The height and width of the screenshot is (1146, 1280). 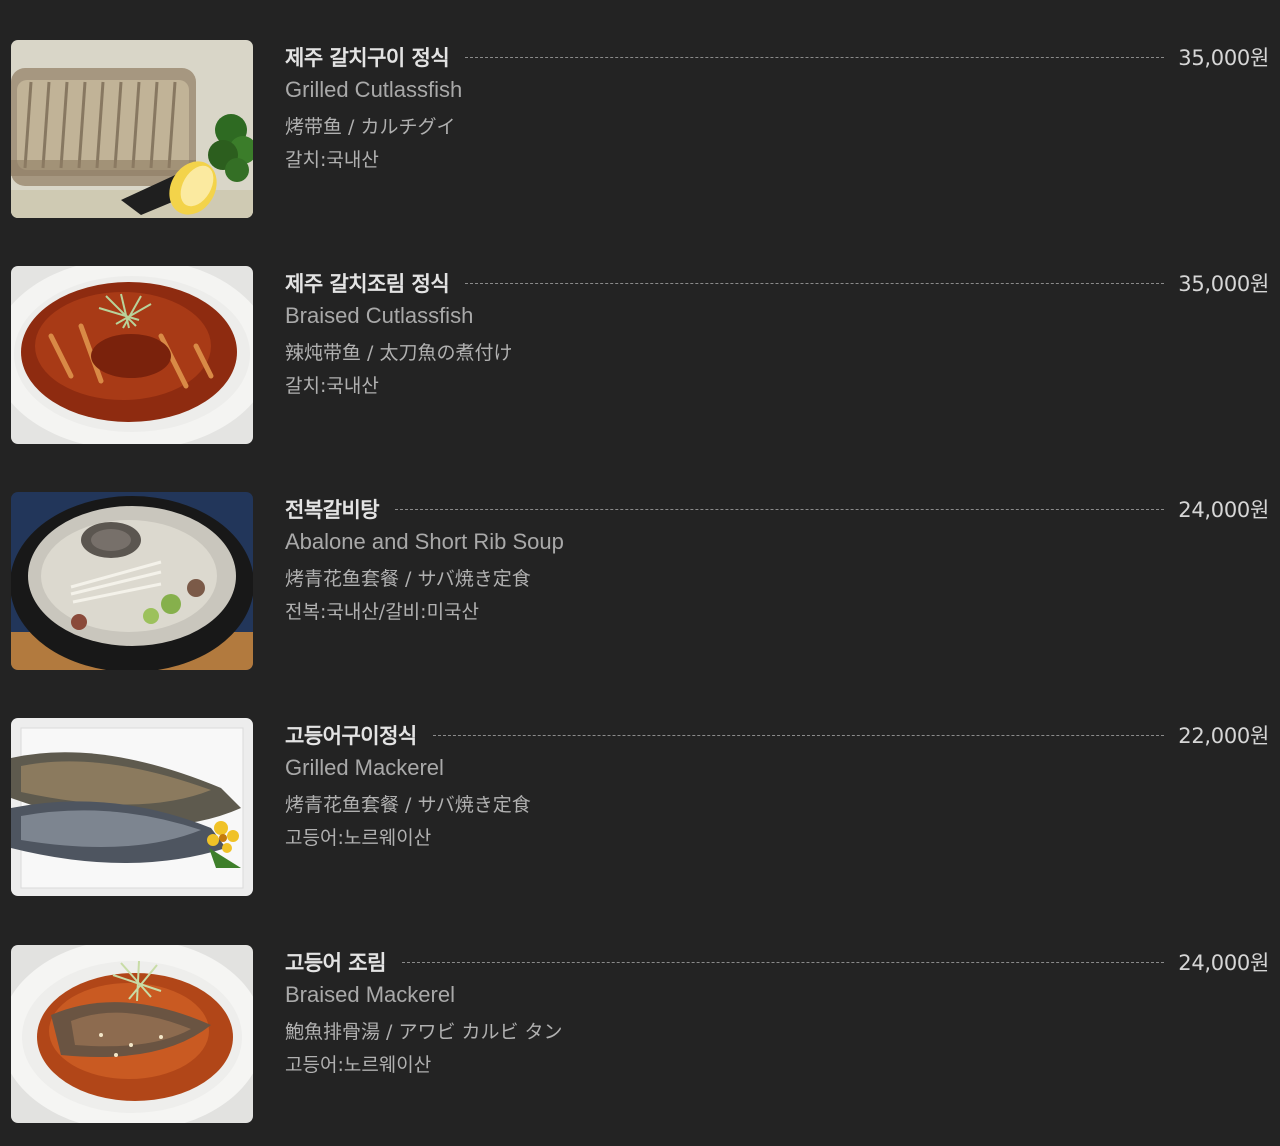 I want to click on title-row: 고등어 조림 24,000원, so click(x=777, y=962).